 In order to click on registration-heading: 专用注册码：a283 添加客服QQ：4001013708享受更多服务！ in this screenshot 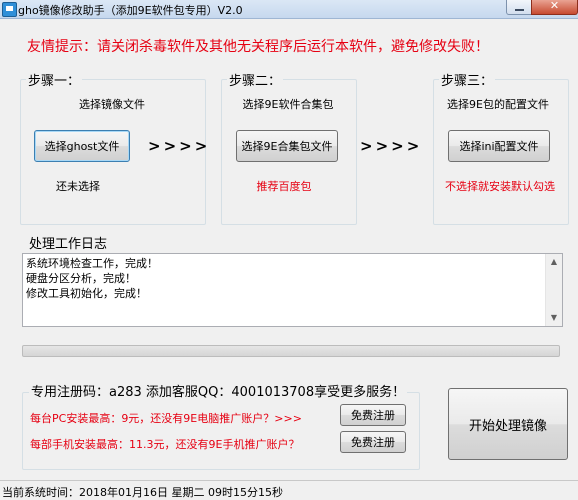, I will do `click(218, 390)`.